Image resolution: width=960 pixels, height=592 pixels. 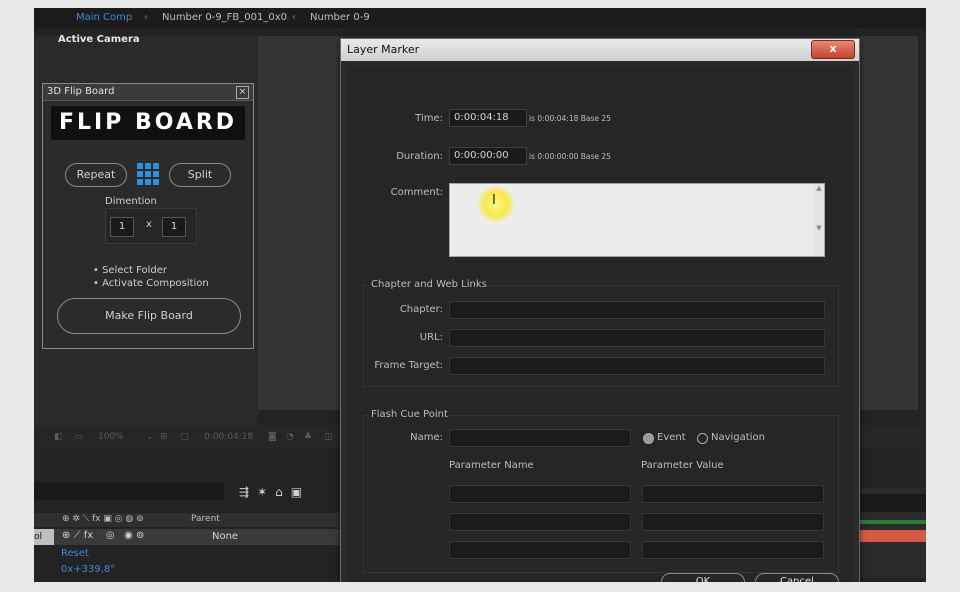 What do you see at coordinates (58, 437) in the screenshot?
I see `magnifier-icon: ◧` at bounding box center [58, 437].